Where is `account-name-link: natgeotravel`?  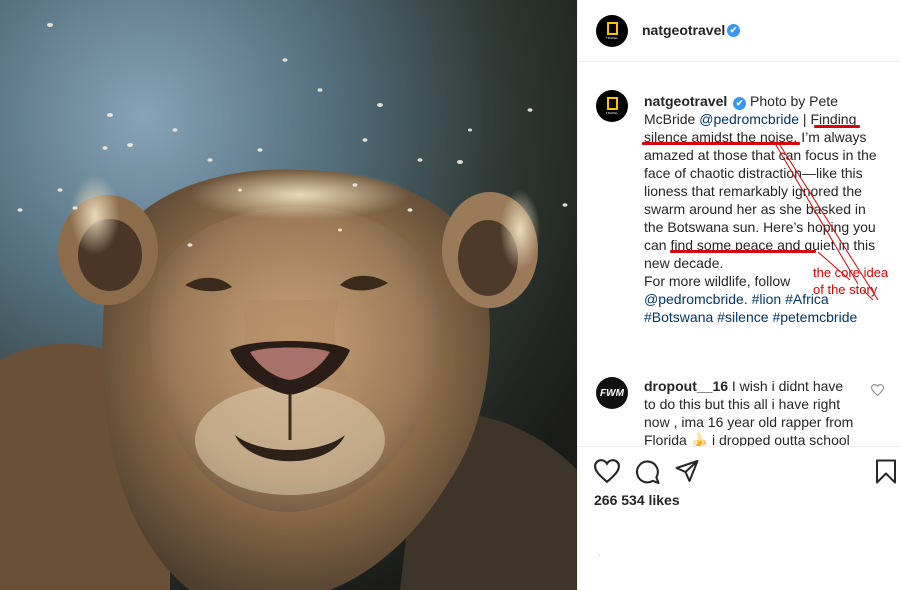
account-name-link: natgeotravel is located at coordinates (683, 30).